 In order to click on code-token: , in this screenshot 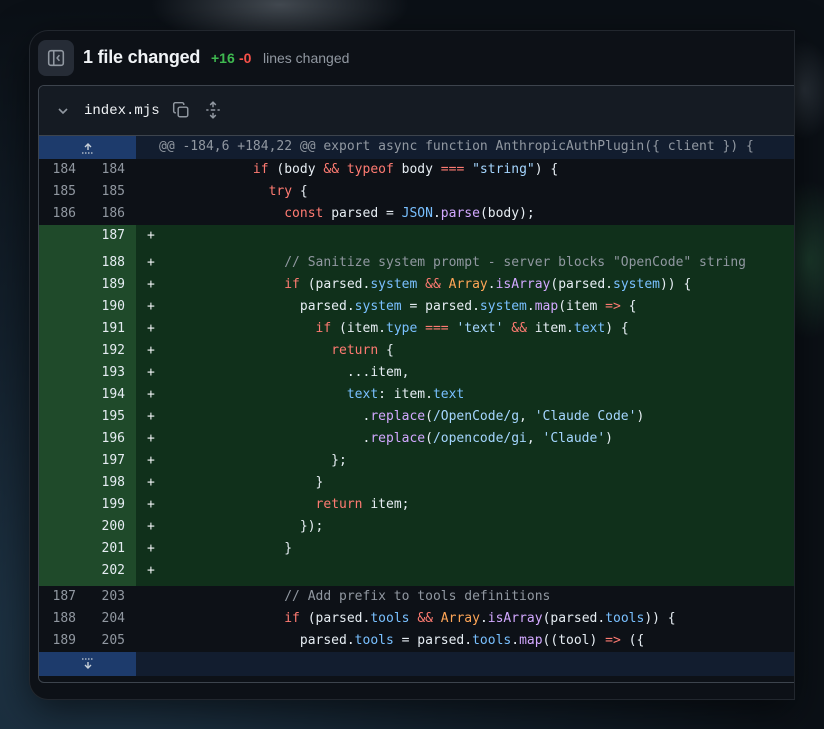, I will do `click(527, 416)`.